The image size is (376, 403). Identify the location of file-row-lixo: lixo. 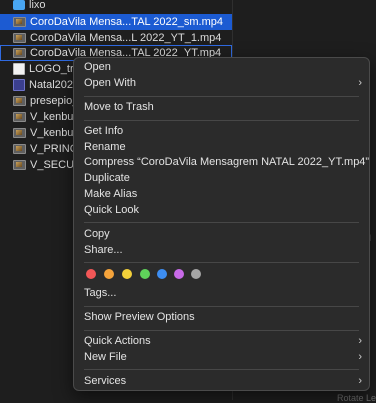
(116, 6).